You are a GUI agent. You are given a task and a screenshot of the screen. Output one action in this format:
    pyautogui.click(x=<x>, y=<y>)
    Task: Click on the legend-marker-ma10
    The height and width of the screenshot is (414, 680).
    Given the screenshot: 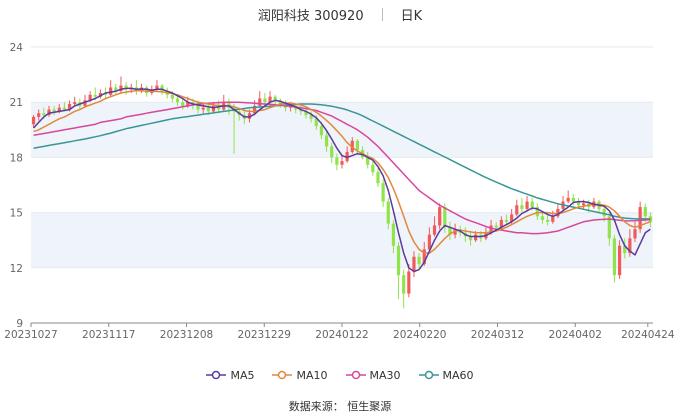 What is the action you would take?
    pyautogui.click(x=282, y=375)
    